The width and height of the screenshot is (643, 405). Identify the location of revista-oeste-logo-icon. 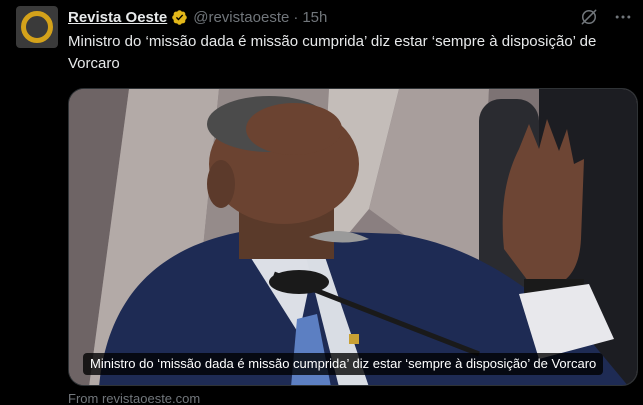
(37, 27).